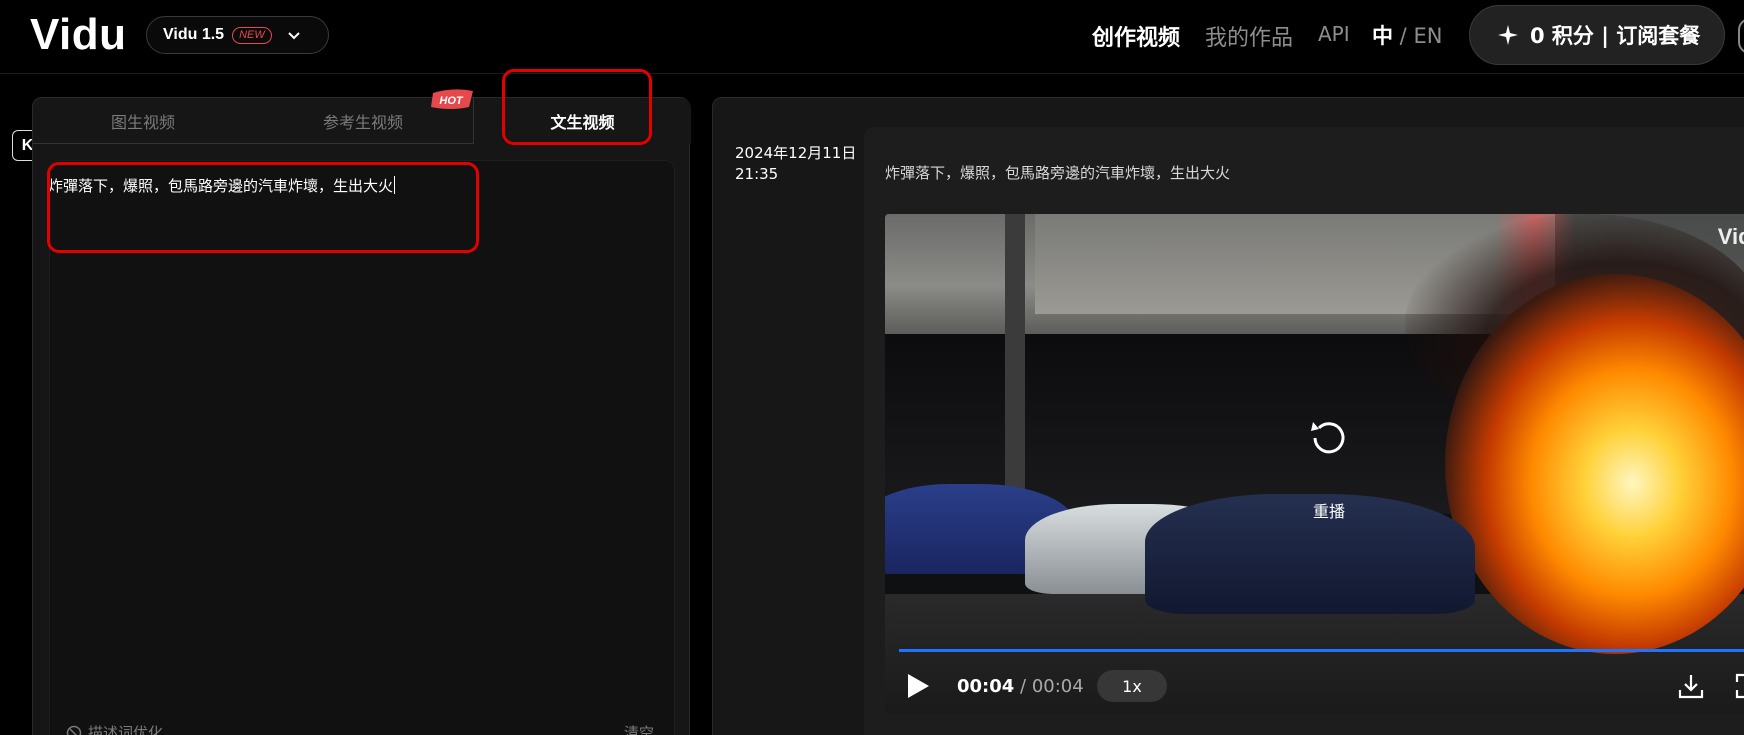 The image size is (1744, 735). What do you see at coordinates (1057, 686) in the screenshot?
I see `duration: 00:04` at bounding box center [1057, 686].